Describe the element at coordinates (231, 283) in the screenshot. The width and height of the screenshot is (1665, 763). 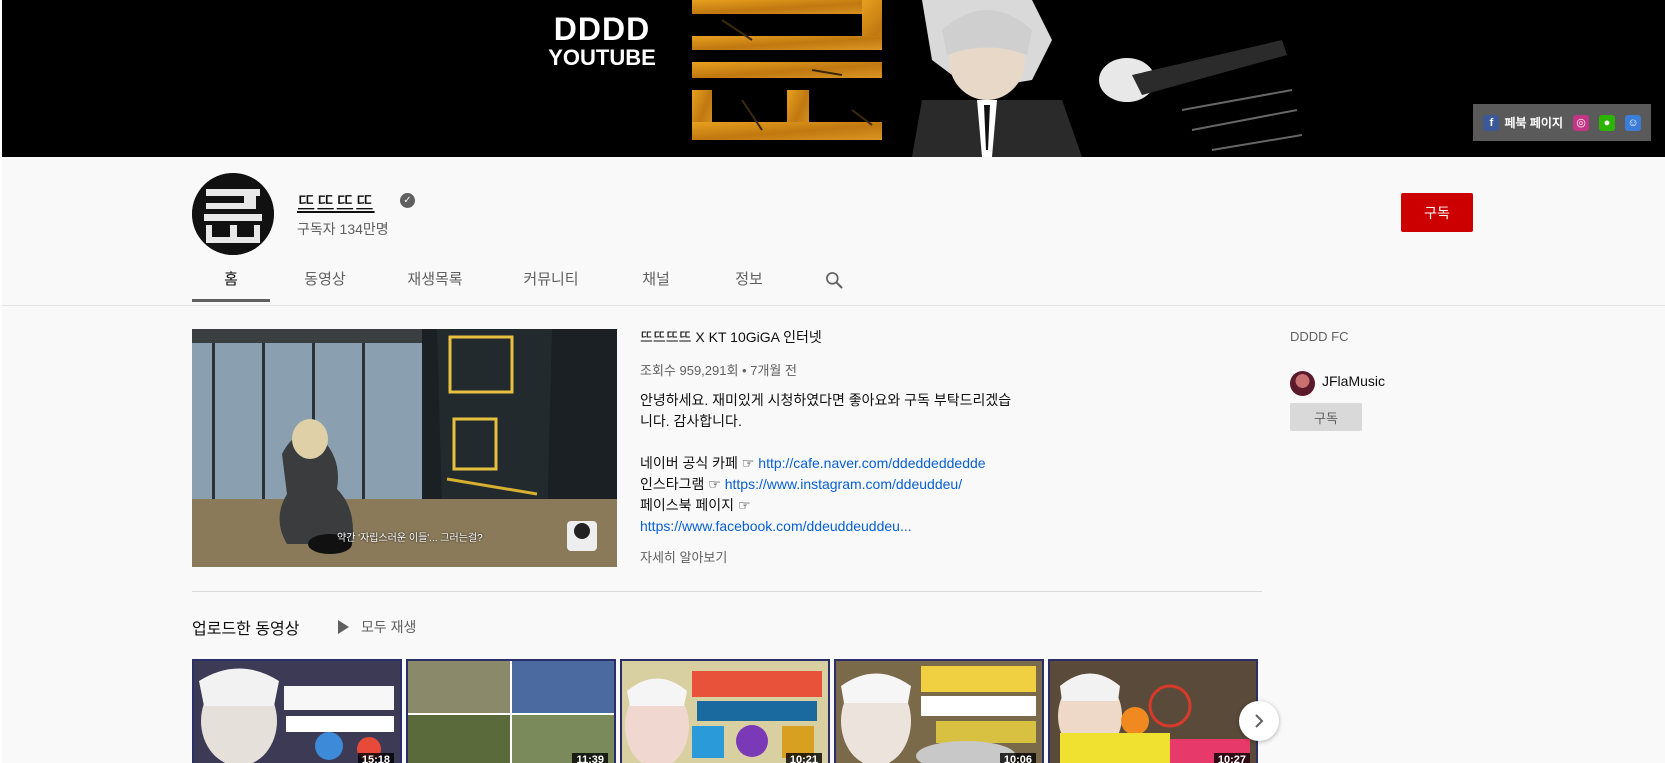
I see `tab-home: 홈` at that location.